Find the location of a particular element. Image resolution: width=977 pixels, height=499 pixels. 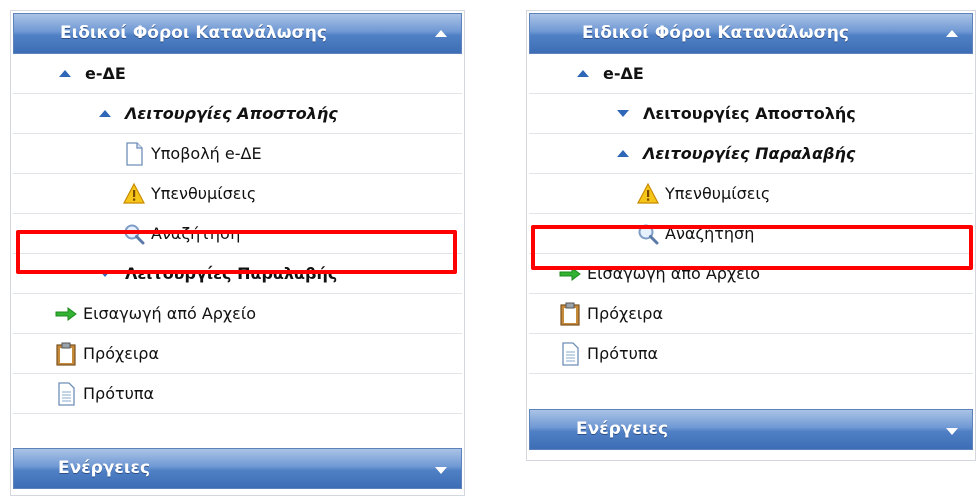

menu-item-label: Υποβολή e-ΔΕ is located at coordinates (206, 153).